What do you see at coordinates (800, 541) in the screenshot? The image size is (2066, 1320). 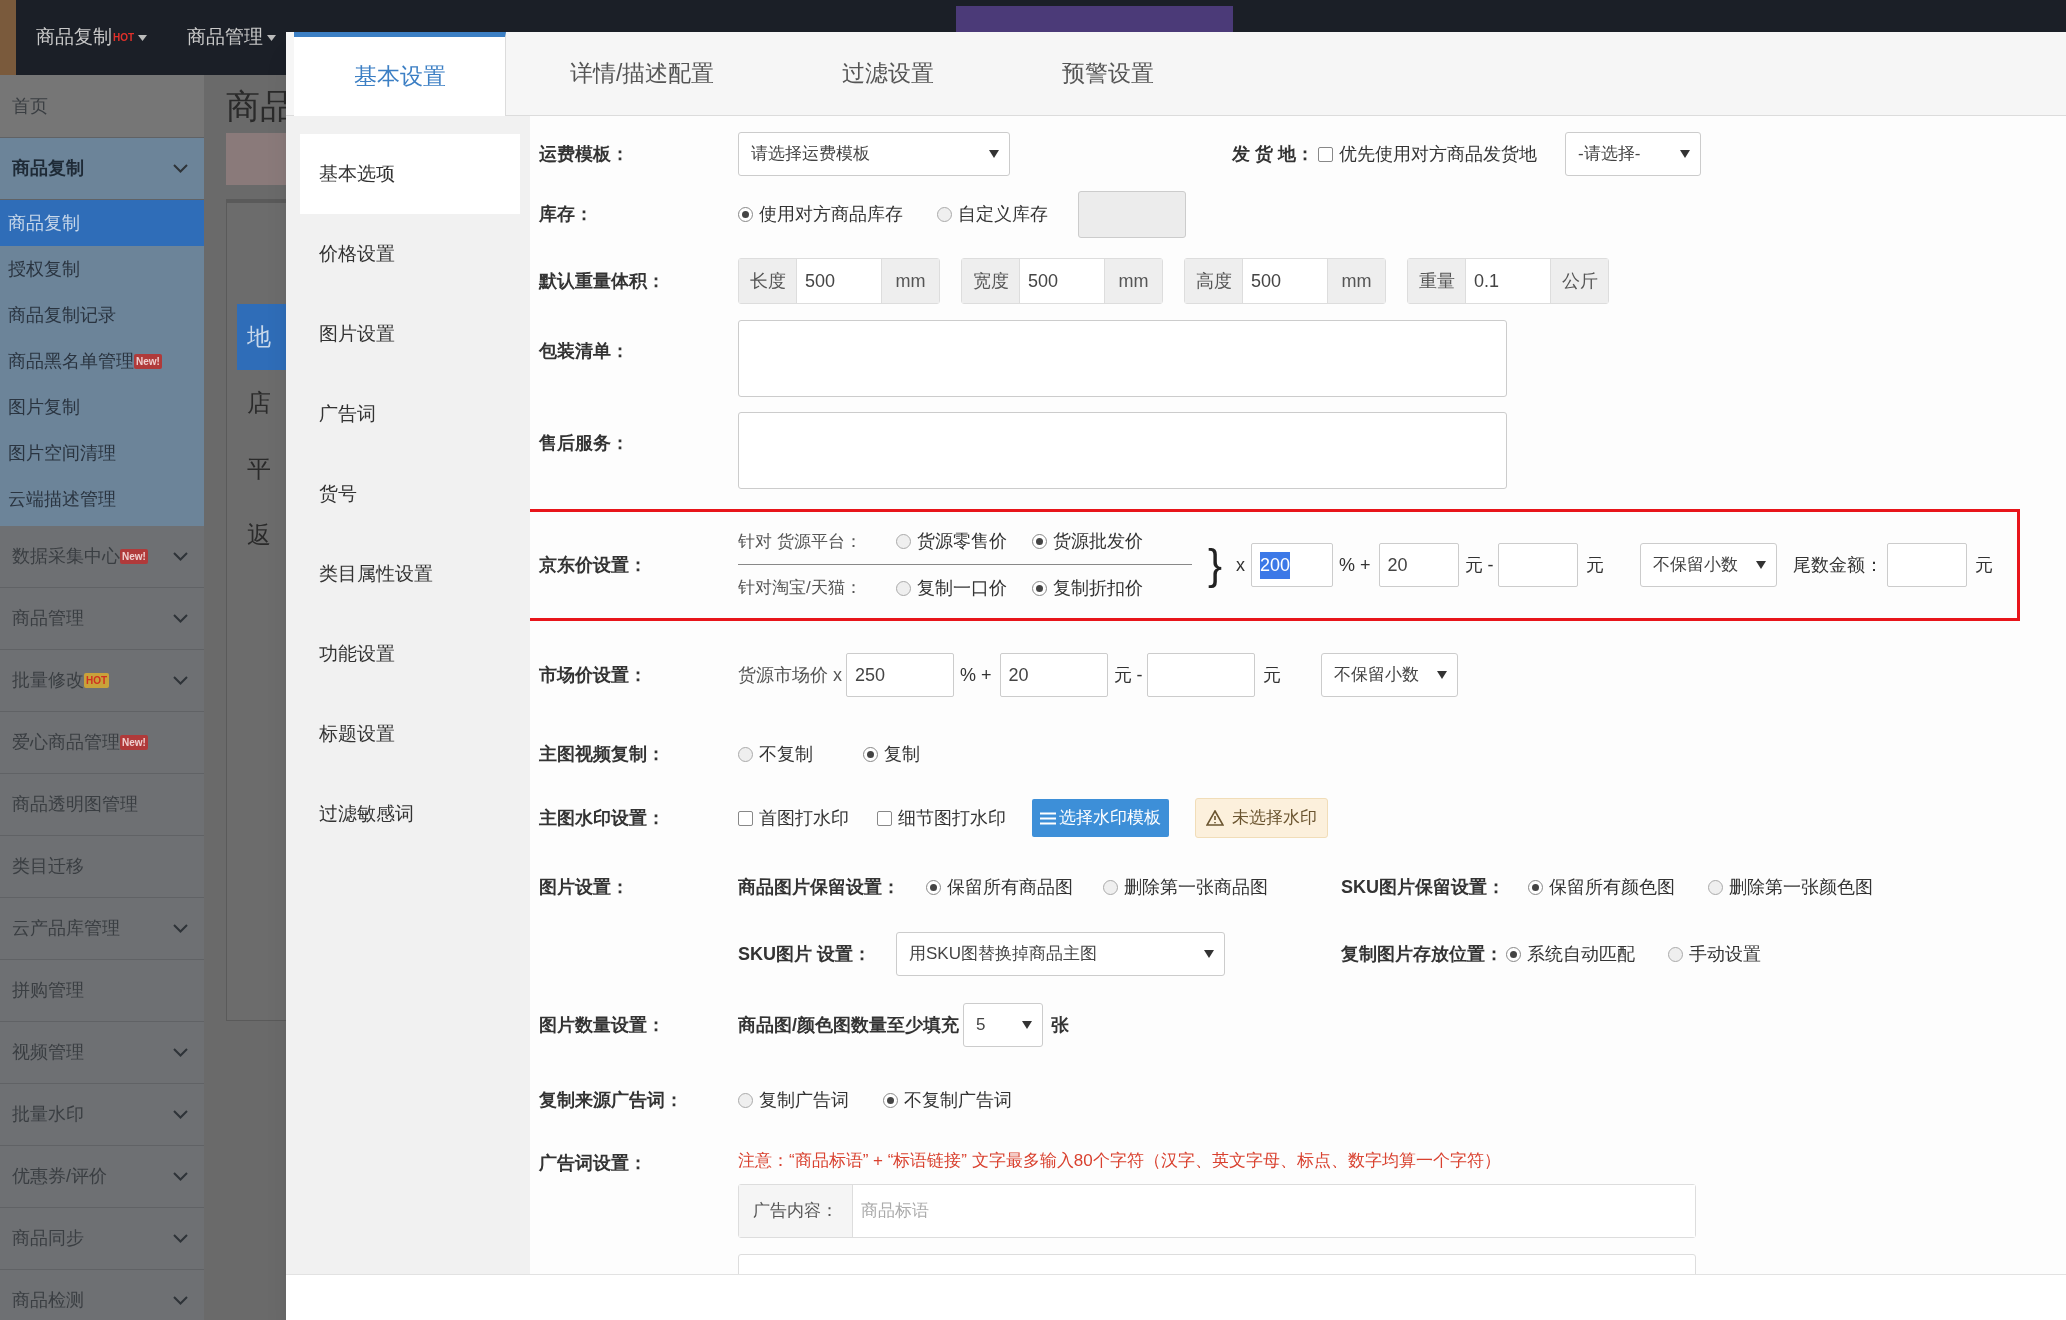 I see `option-label: 针对 货源平台：` at bounding box center [800, 541].